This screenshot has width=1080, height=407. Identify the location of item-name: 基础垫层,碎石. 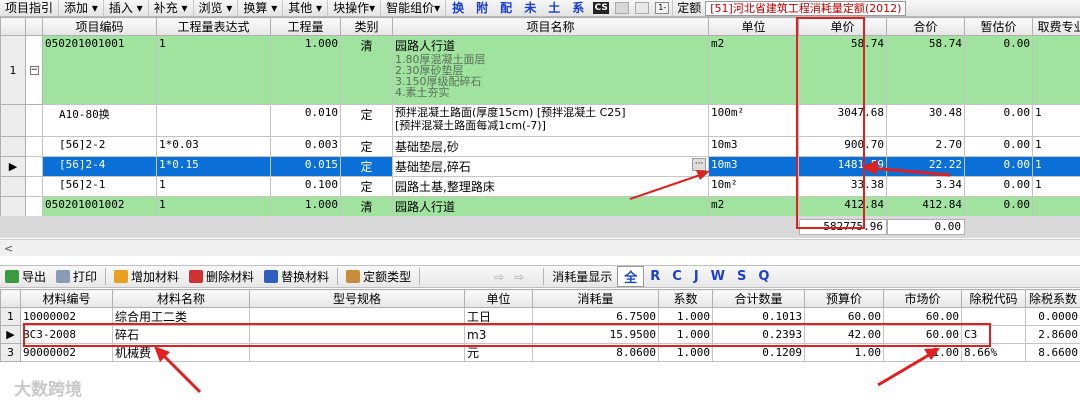
(433, 167).